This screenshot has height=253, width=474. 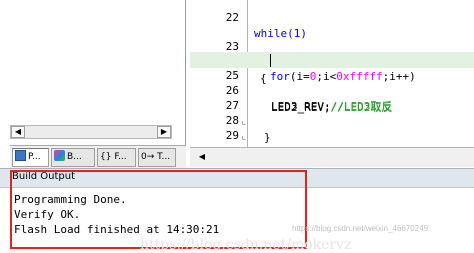 What do you see at coordinates (332, 143) in the screenshot?
I see `code-line-30: 30` at bounding box center [332, 143].